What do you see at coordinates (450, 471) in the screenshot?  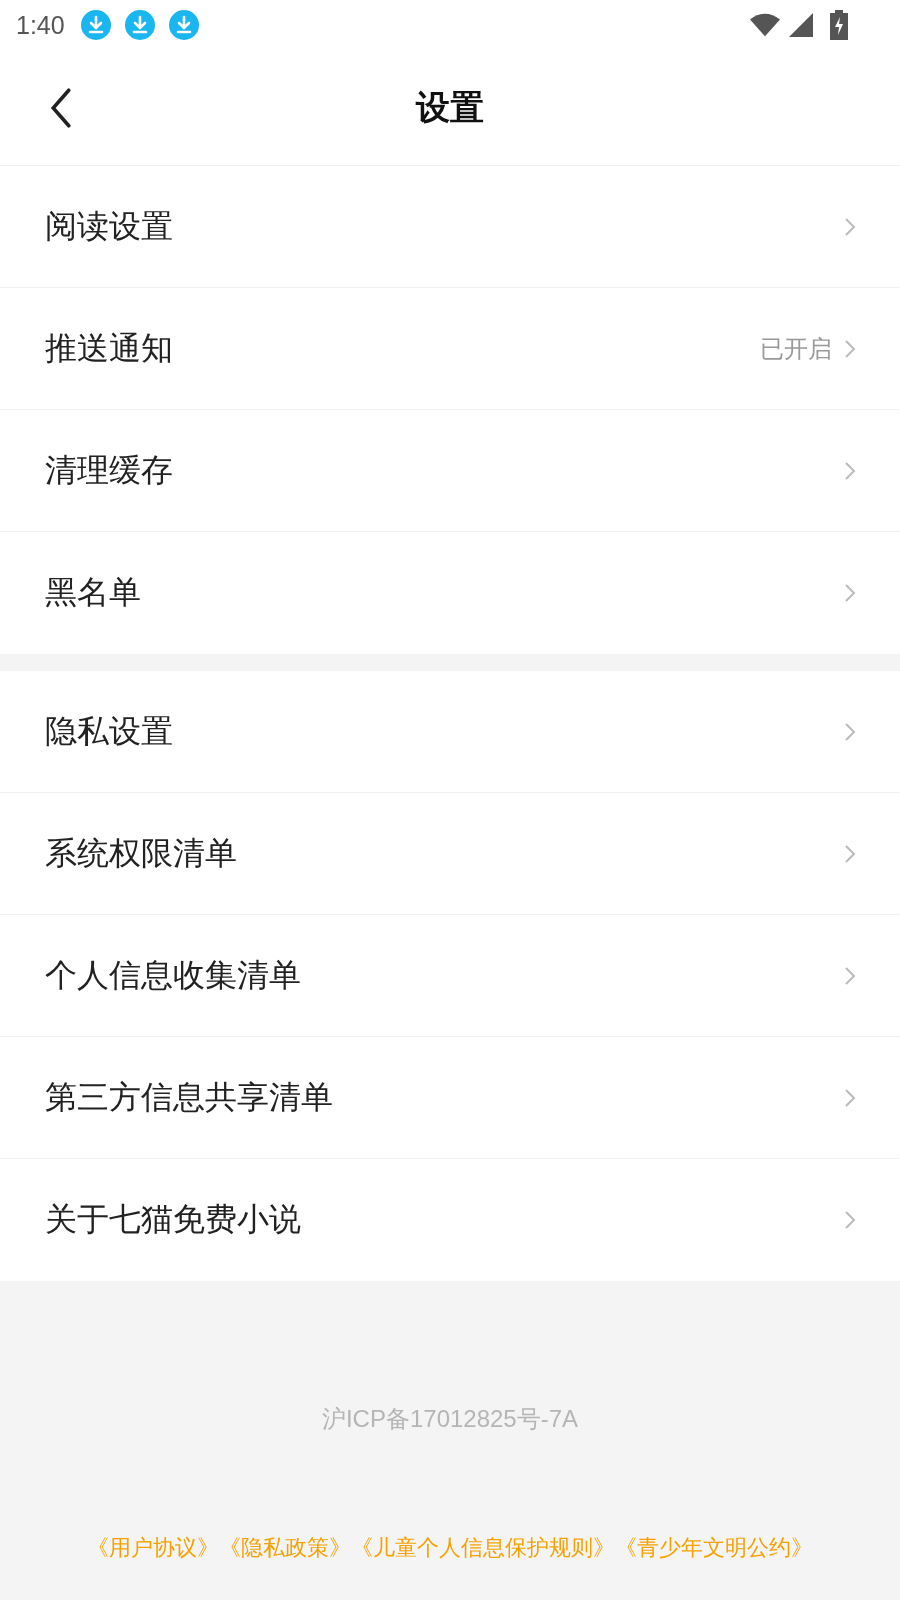 I see `settings-item: 清理缓存` at bounding box center [450, 471].